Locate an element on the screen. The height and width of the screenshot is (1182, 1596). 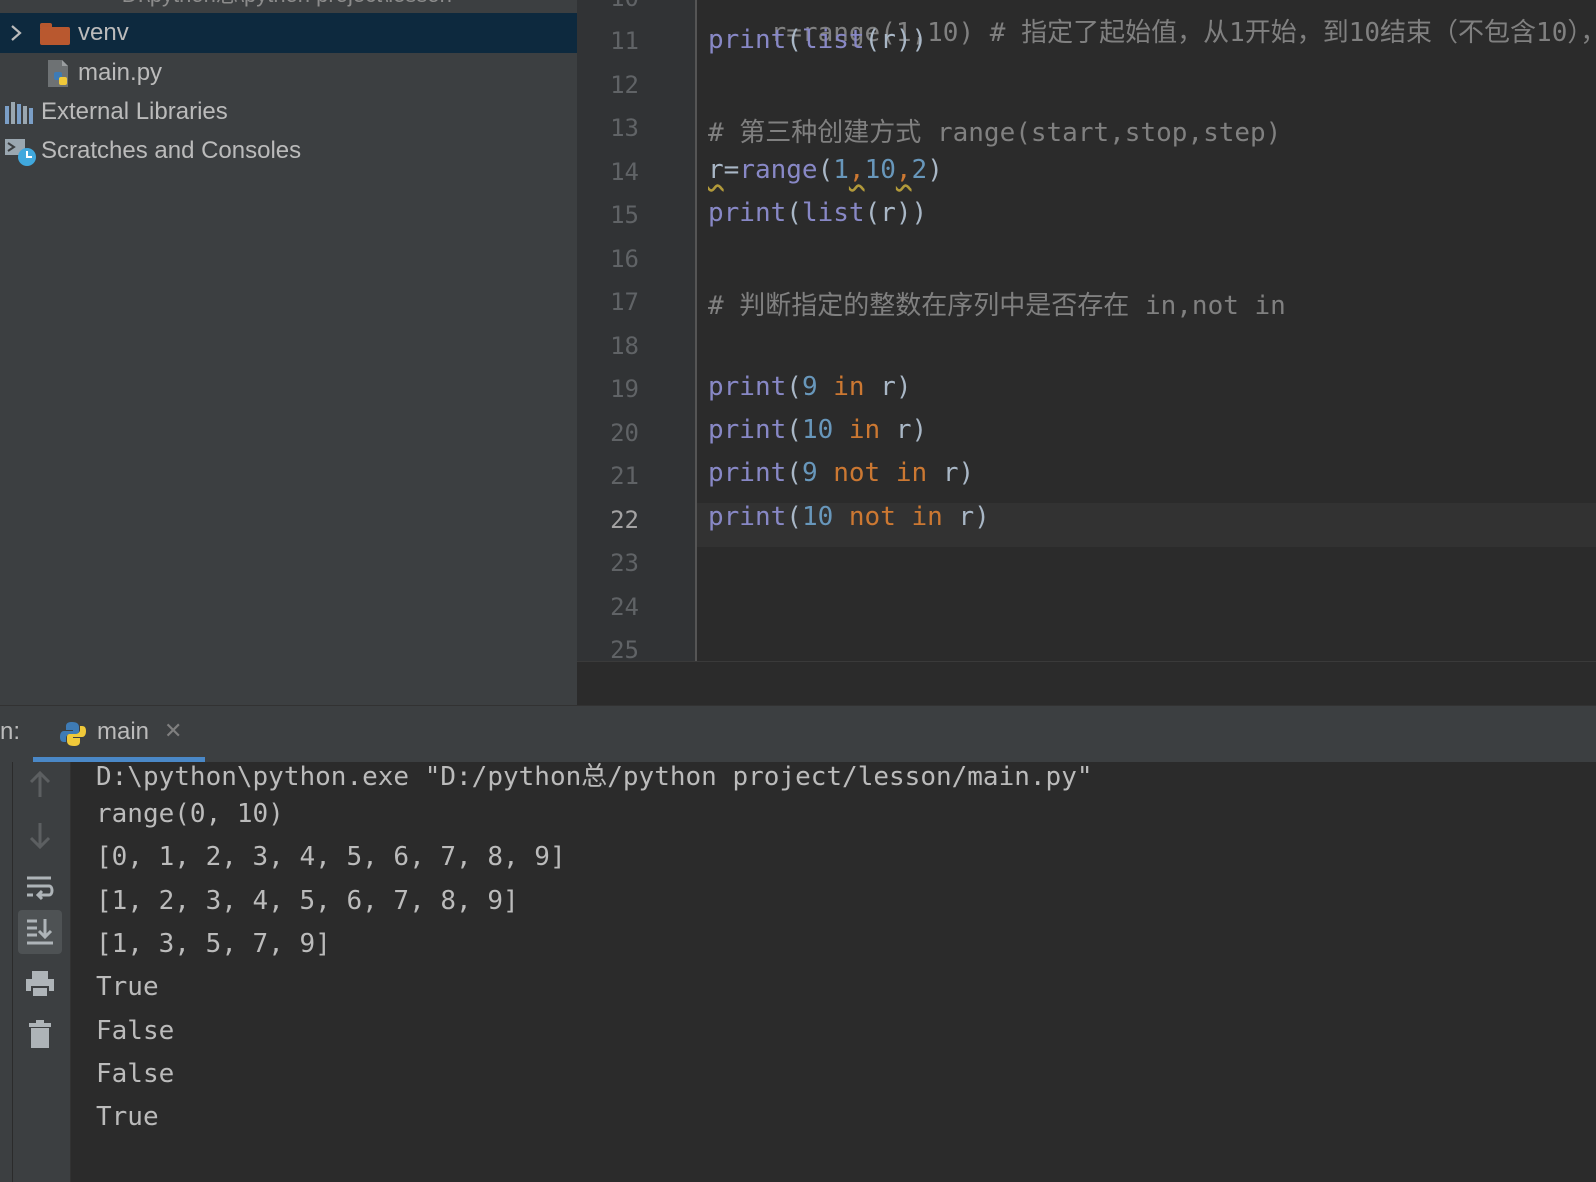
clear-button is located at coordinates (40, 1034).